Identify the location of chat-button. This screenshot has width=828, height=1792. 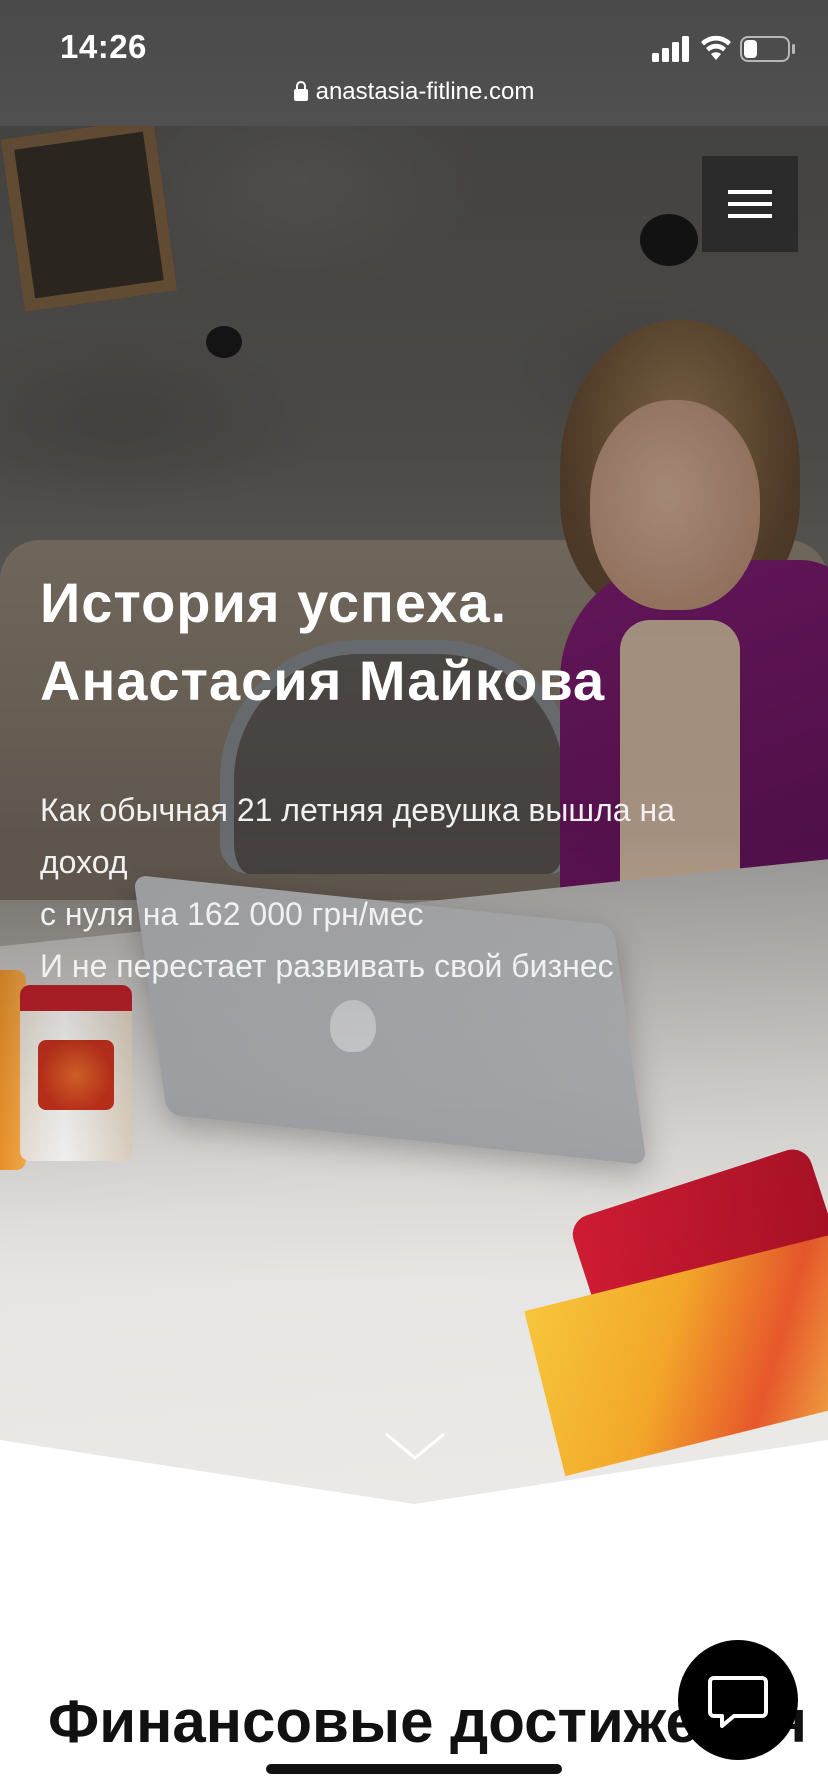
(738, 1700).